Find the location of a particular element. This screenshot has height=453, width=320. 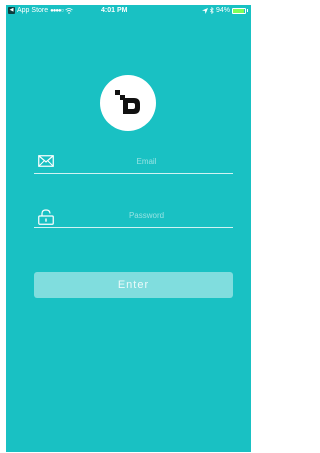

enter-button: Enter is located at coordinates (133, 285).